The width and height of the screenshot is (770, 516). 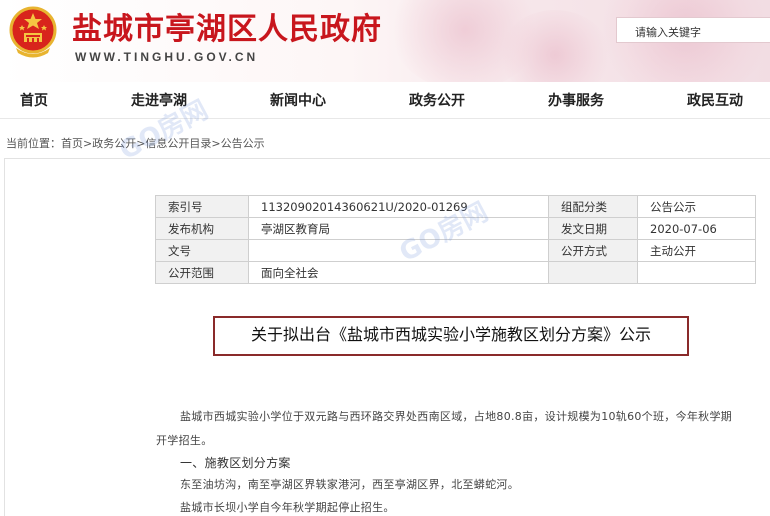 What do you see at coordinates (385, 100) in the screenshot?
I see `main-nav: 首页 走进亭湖 新闻中心 政务公开 办事服务 政民互动` at bounding box center [385, 100].